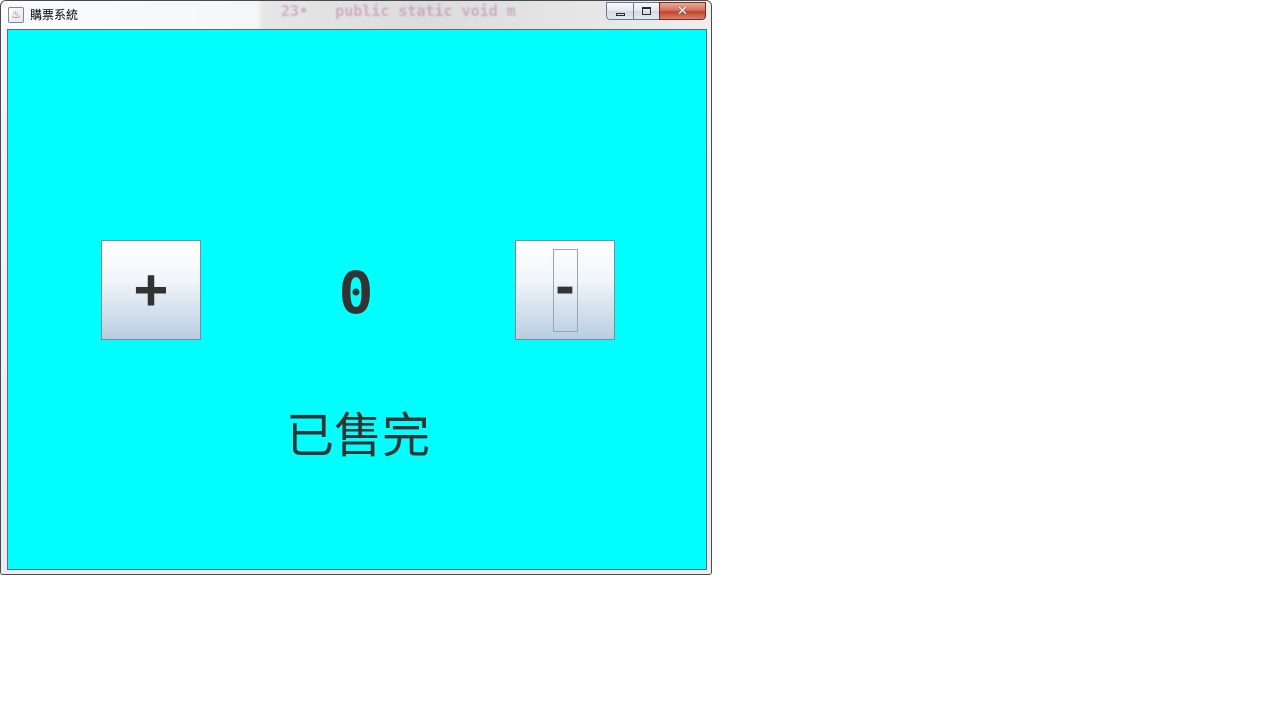 The height and width of the screenshot is (724, 1280). Describe the element at coordinates (356, 293) in the screenshot. I see `ticket-count: 0` at that location.